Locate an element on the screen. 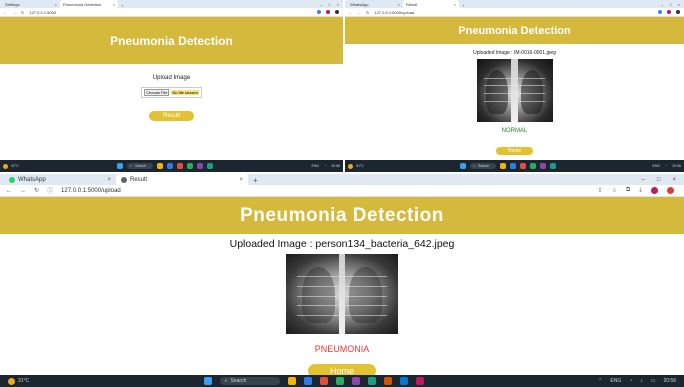 The height and width of the screenshot is (387, 684). browser-tab-bar: WhatsApp × Result × + – □ × is located at coordinates (342, 179).